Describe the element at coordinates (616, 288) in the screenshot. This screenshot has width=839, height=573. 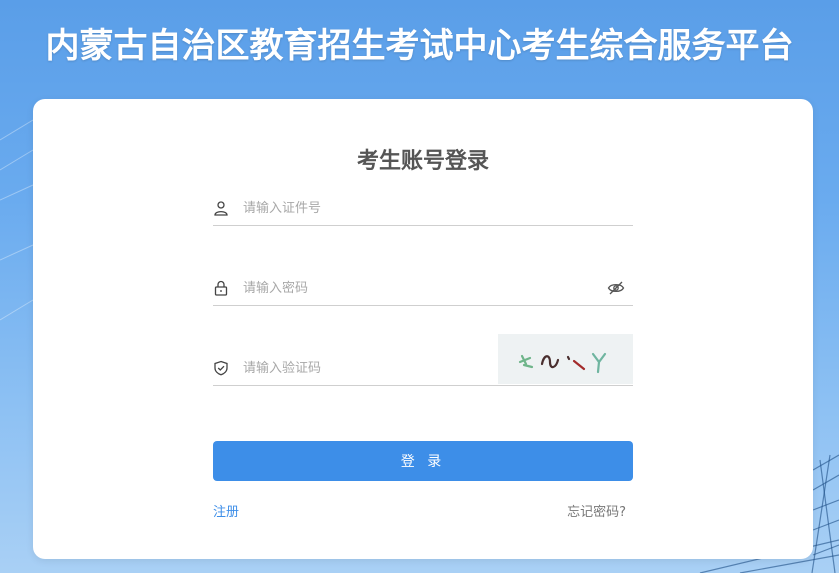
I see `eye-hidden-icon` at that location.